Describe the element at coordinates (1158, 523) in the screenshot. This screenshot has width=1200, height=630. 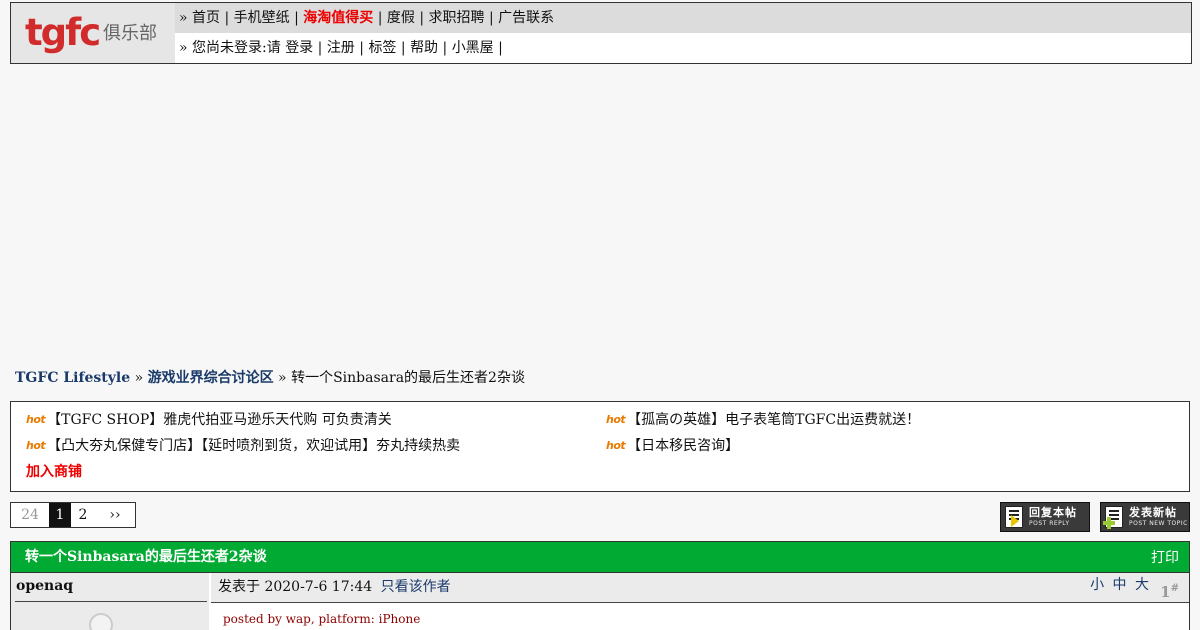
I see `new-topic-sub-label: POST NEW TOPIC` at that location.